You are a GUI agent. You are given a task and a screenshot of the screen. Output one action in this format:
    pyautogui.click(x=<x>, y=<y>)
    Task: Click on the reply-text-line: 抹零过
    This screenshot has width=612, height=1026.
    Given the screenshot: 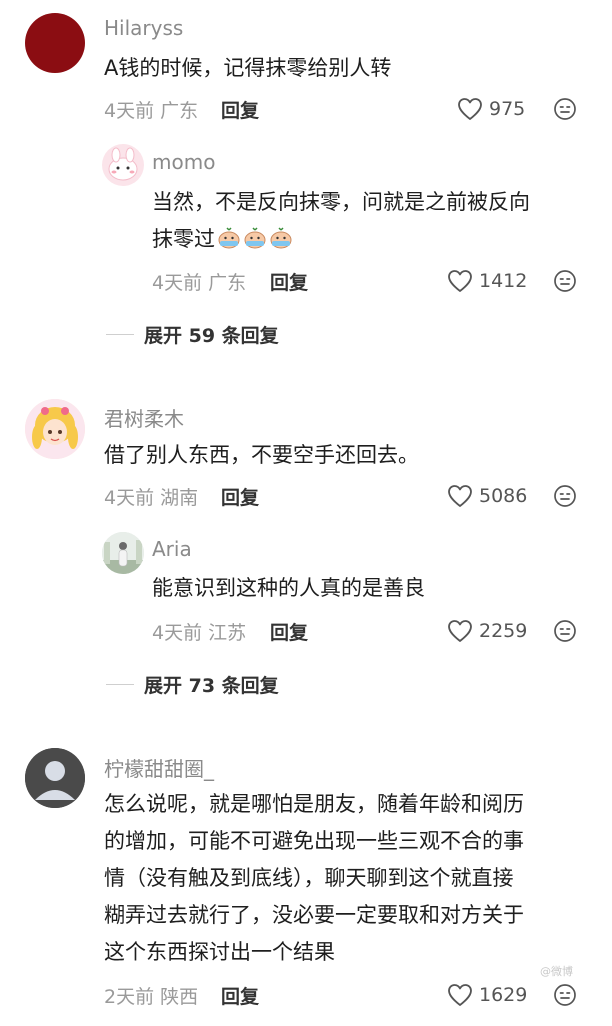 What is the action you would take?
    pyautogui.click(x=341, y=239)
    